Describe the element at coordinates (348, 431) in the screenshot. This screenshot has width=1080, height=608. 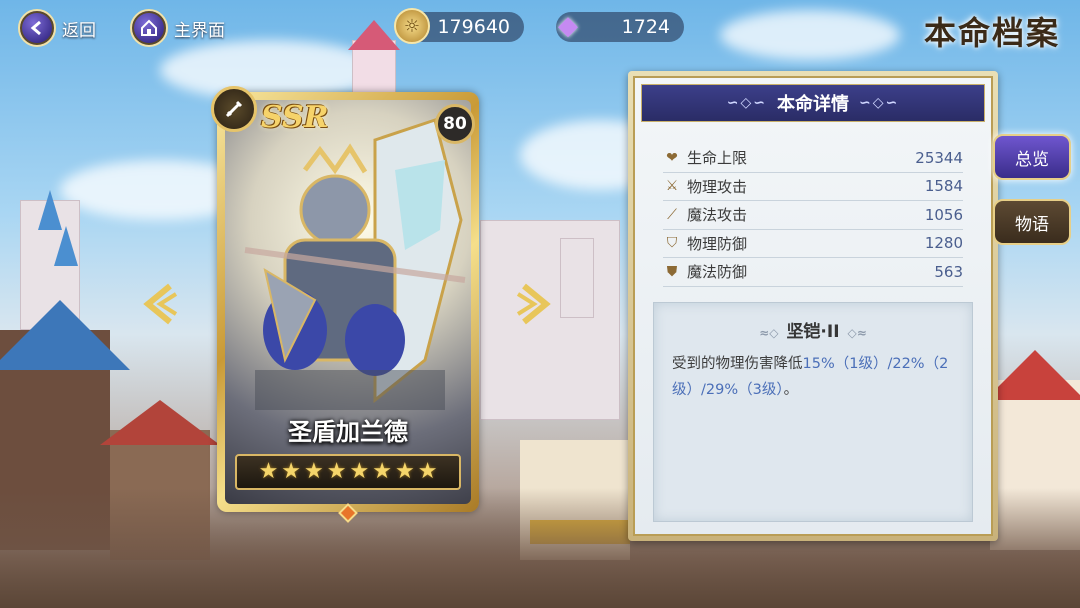
I see `hero-name: 圣盾加兰德` at that location.